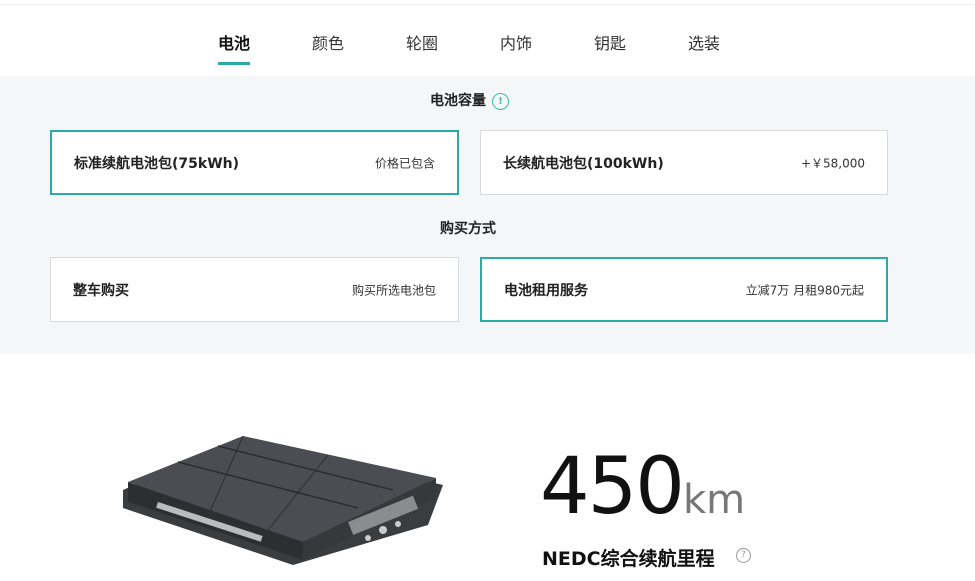 Image resolution: width=975 pixels, height=581 pixels. Describe the element at coordinates (487, 40) in the screenshot. I see `tab-bar: 电池 颜色 轮圈 内饰 钥匙 选装` at that location.